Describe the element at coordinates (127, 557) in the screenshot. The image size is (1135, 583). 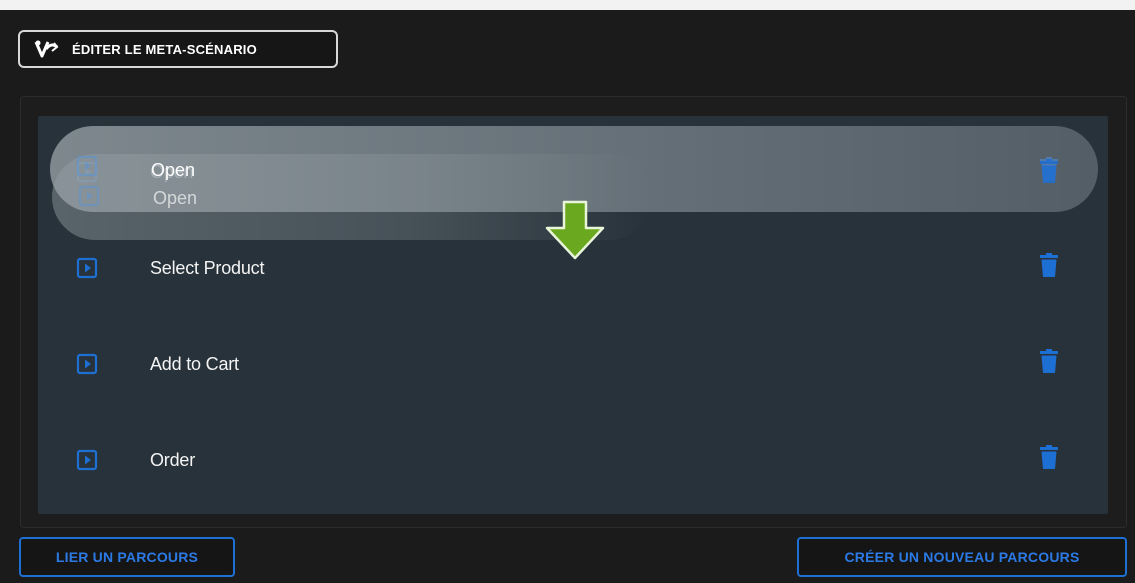
I see `link-path-button: LIER UN PARCOURS` at that location.